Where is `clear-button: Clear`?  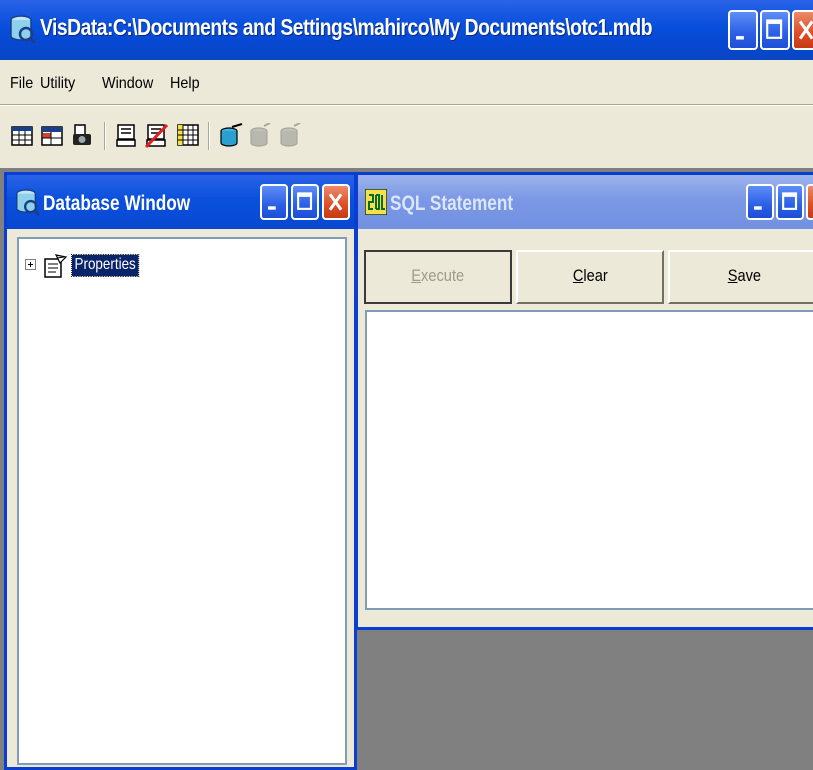 clear-button: Clear is located at coordinates (590, 277).